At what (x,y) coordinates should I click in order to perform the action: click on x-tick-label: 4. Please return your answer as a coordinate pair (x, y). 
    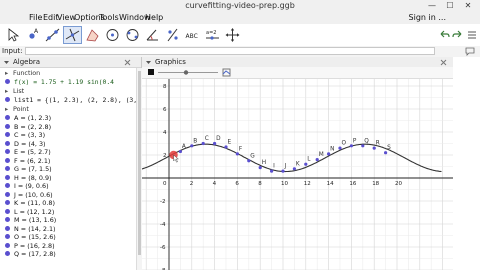
    Looking at the image, I should click on (215, 184).